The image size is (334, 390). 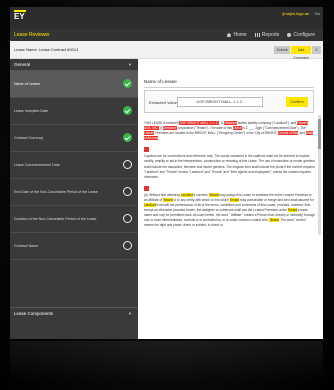 What do you see at coordinates (289, 35) in the screenshot?
I see `wrench-icon` at bounding box center [289, 35].